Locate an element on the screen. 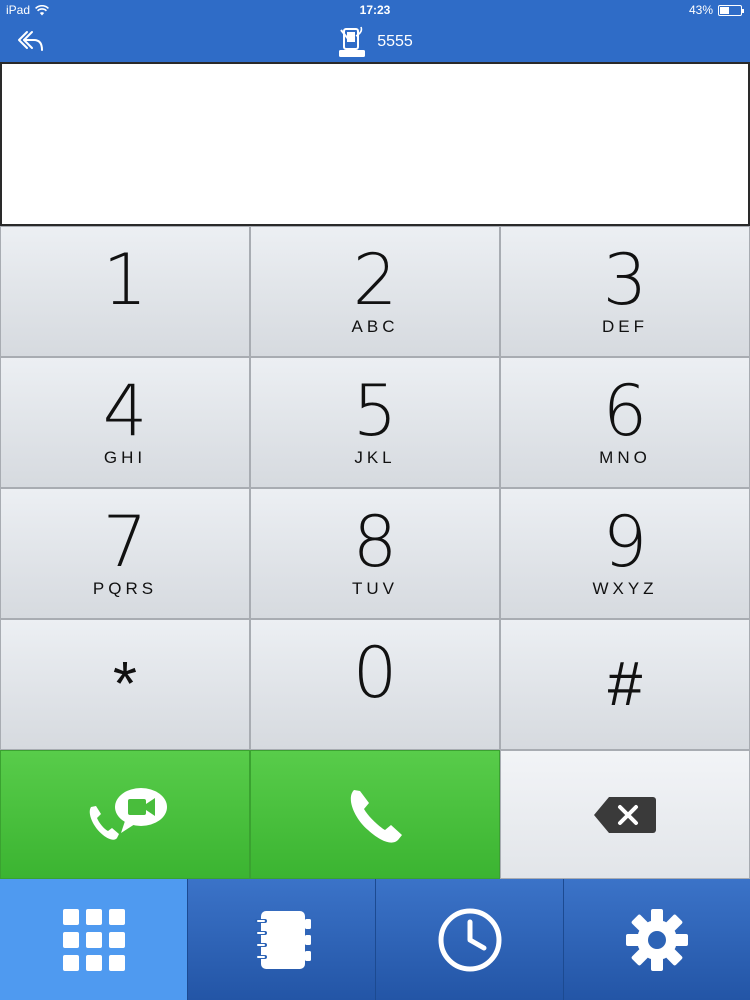 This screenshot has height=1000, width=750. nav-bar: 5555 is located at coordinates (375, 41).